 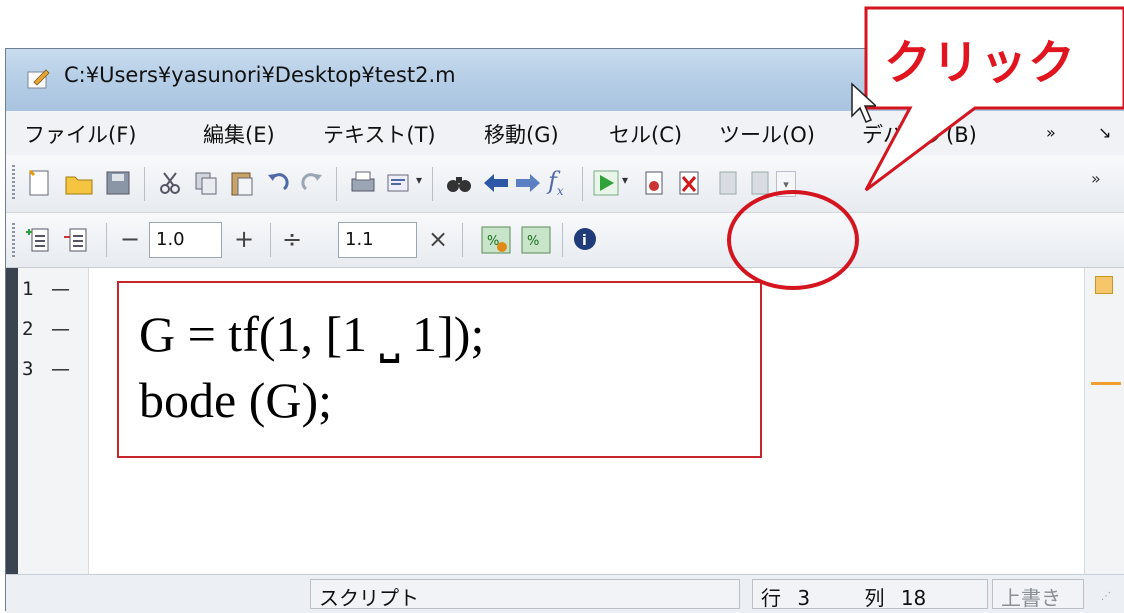 I want to click on mouse-cursor-icon, so click(x=863, y=102).